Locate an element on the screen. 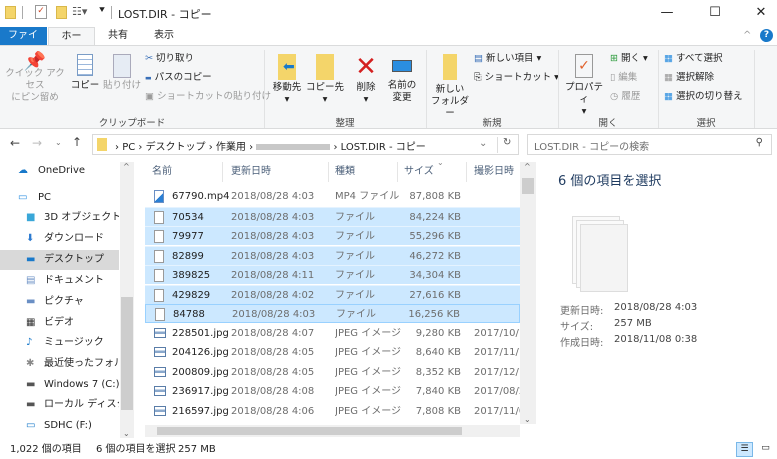 The height and width of the screenshot is (459, 777). nav-item: ▬ ピクチャ is located at coordinates (59, 302).